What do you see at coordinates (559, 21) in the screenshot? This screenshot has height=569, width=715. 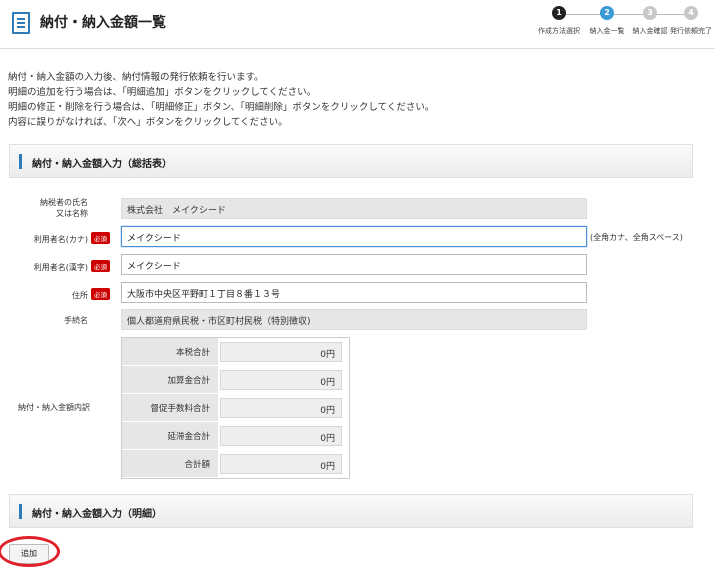 I see `step-1: 1 作成方法選択` at bounding box center [559, 21].